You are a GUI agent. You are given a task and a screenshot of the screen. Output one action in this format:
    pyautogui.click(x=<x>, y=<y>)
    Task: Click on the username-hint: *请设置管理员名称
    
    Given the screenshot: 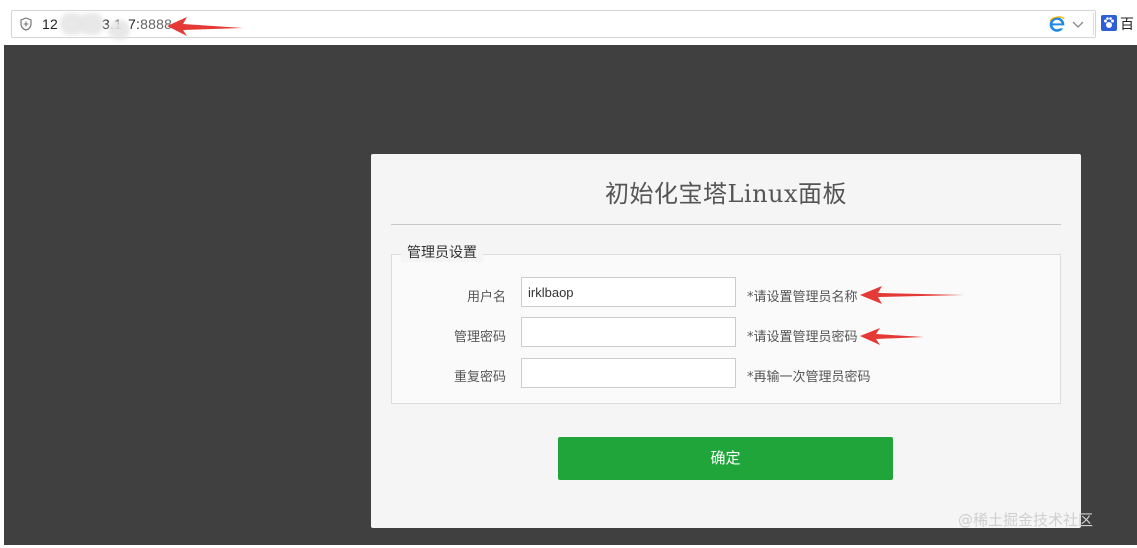 What is the action you would take?
    pyautogui.click(x=802, y=297)
    